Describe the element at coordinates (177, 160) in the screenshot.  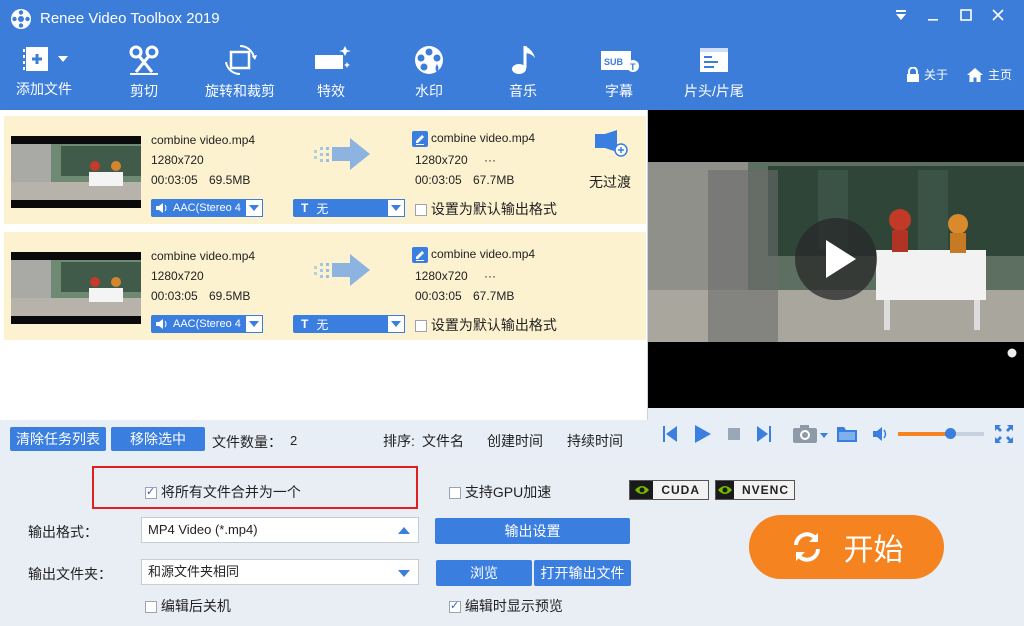
I see `source-resolution: 1280x720` at that location.